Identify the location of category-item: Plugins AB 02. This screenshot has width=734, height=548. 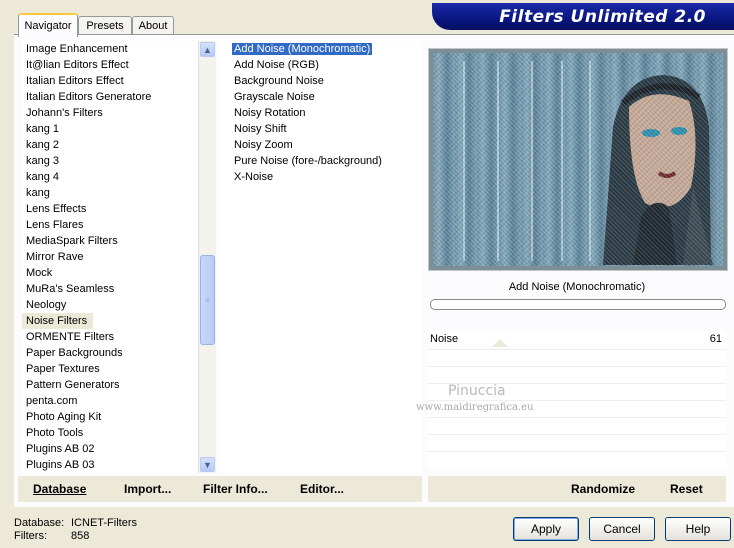
(110, 449).